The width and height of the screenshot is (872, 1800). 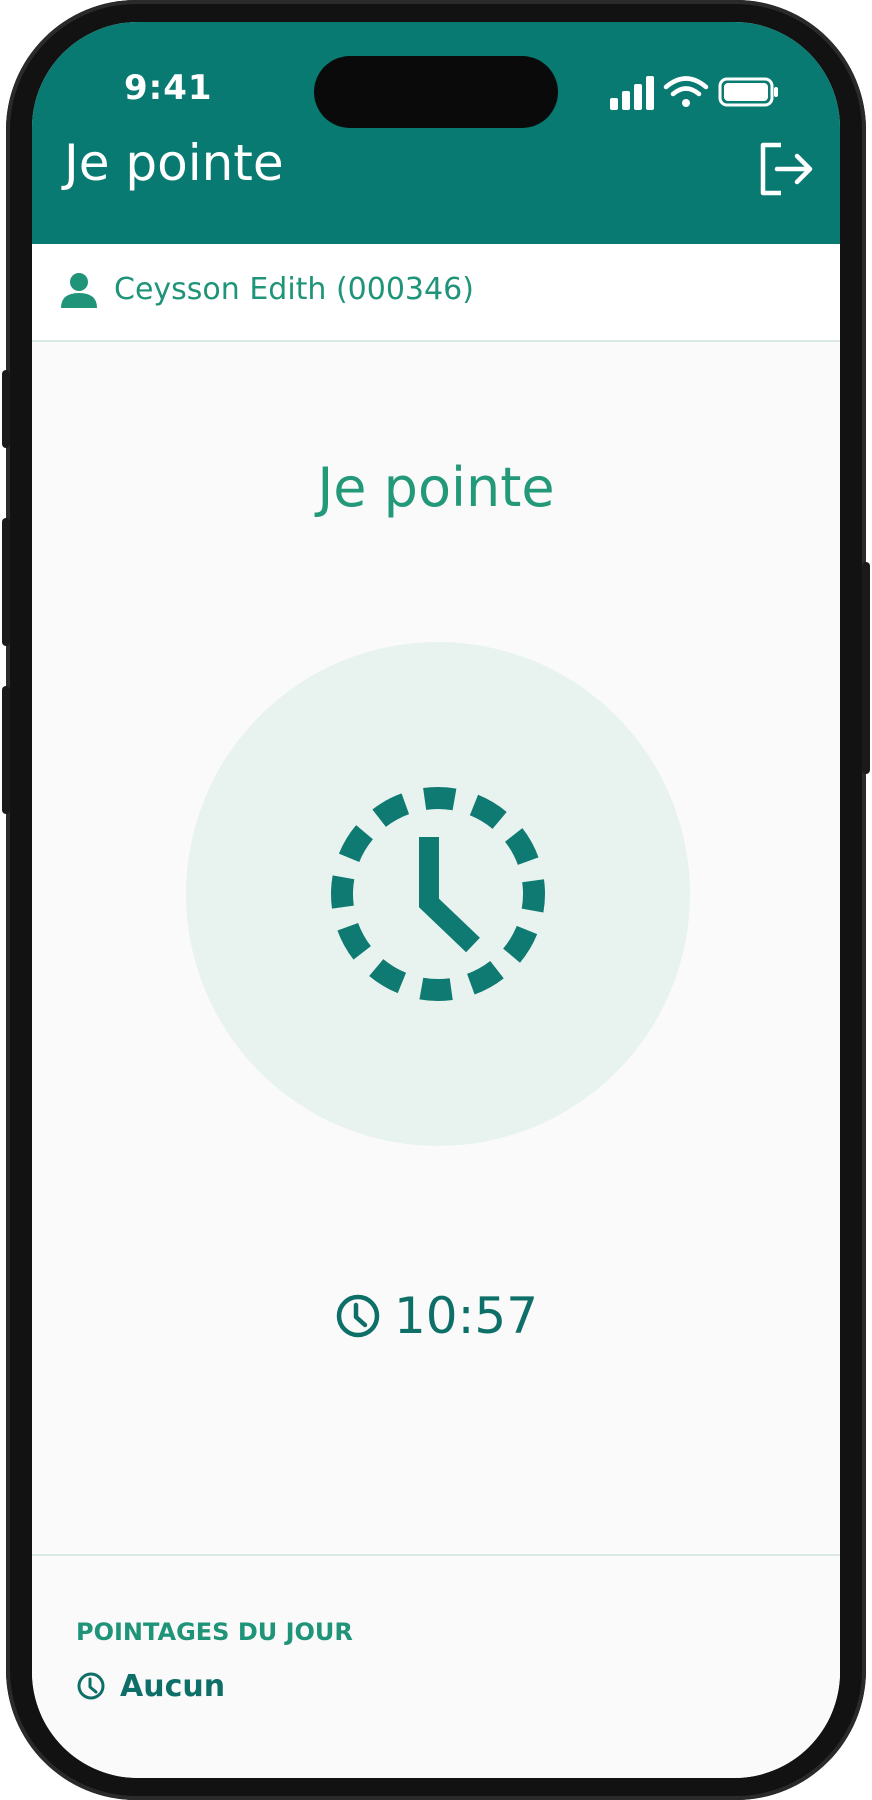 I want to click on user-bar: Ceysson Edith (000346), so click(x=436, y=293).